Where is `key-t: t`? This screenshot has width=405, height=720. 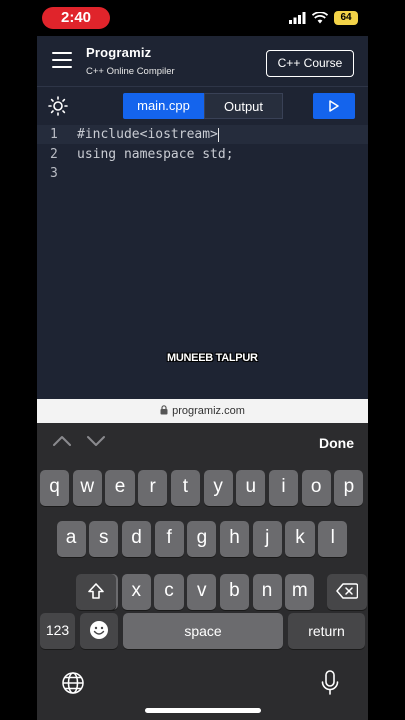
key-t: t is located at coordinates (185, 488).